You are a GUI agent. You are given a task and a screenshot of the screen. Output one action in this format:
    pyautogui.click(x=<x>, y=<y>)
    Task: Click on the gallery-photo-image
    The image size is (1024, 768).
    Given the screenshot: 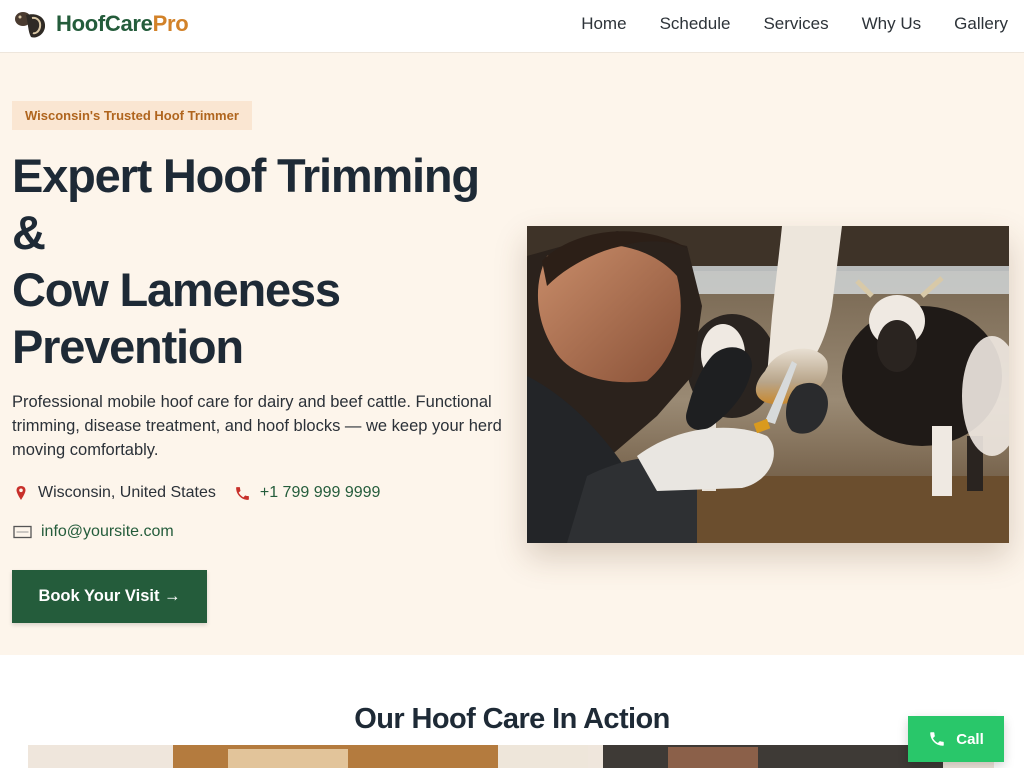 What is the action you would take?
    pyautogui.click(x=511, y=756)
    